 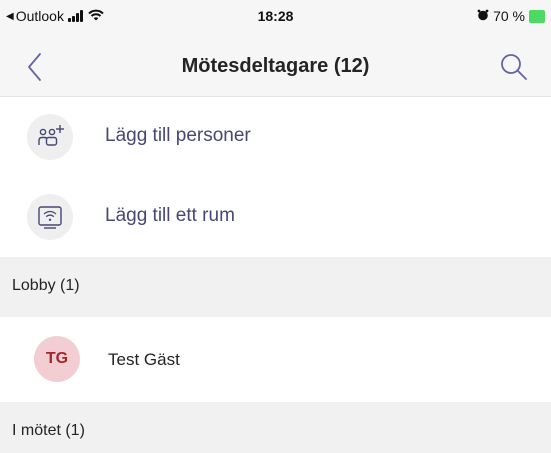 I want to click on search-button, so click(x=514, y=67).